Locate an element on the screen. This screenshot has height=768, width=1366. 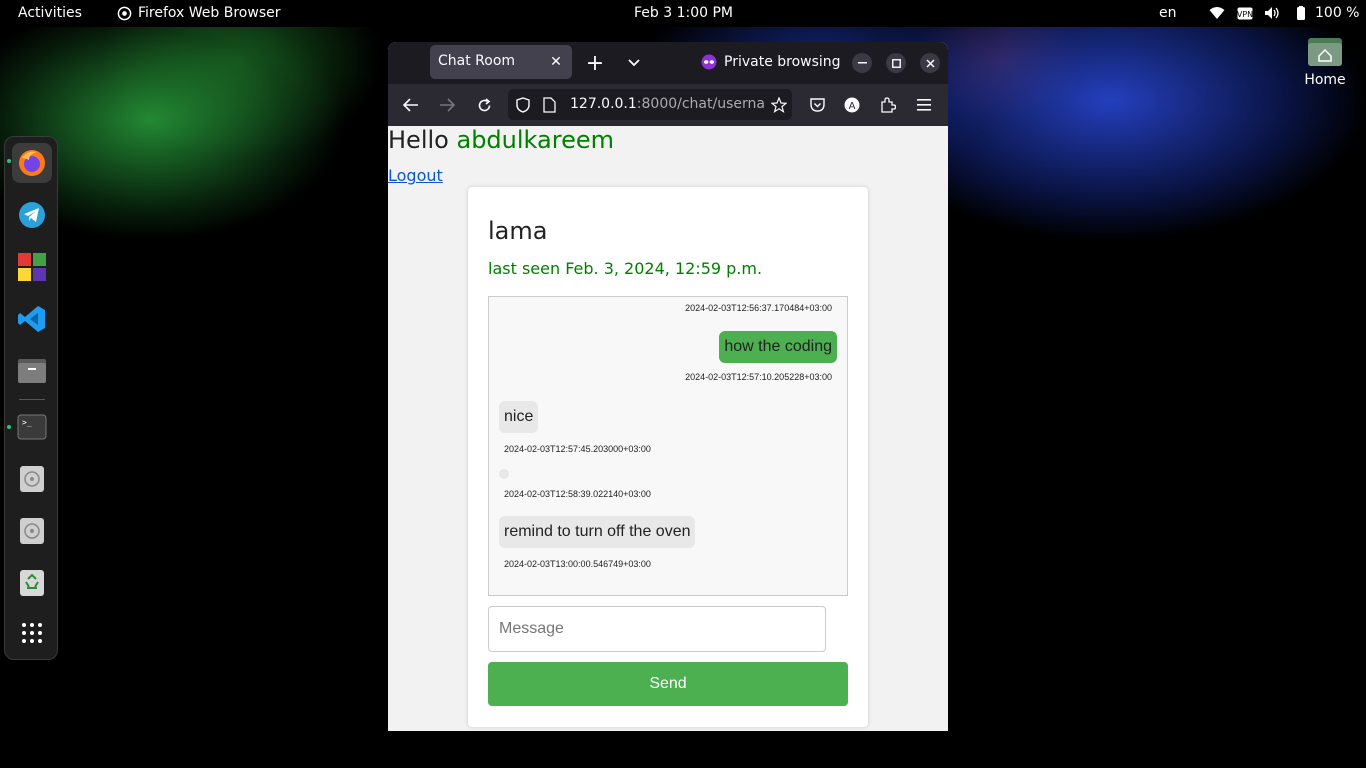
peer-name: lama is located at coordinates (518, 231).